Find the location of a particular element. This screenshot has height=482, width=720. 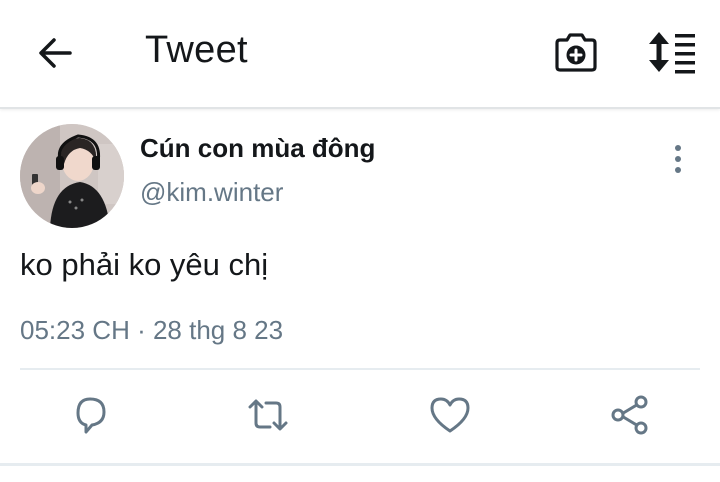

avatar-photo-icon is located at coordinates (72, 176).